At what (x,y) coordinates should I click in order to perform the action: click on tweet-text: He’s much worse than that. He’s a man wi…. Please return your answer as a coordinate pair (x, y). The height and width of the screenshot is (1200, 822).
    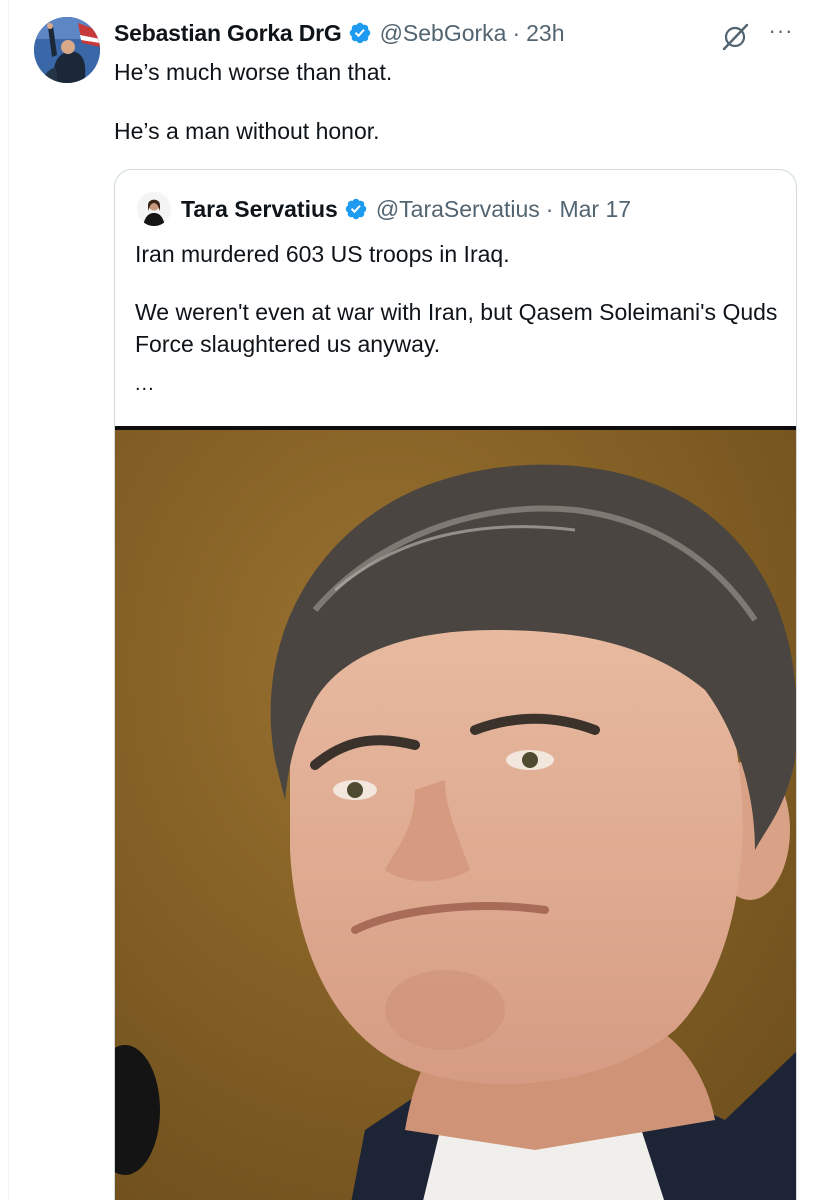
    Looking at the image, I should click on (459, 101).